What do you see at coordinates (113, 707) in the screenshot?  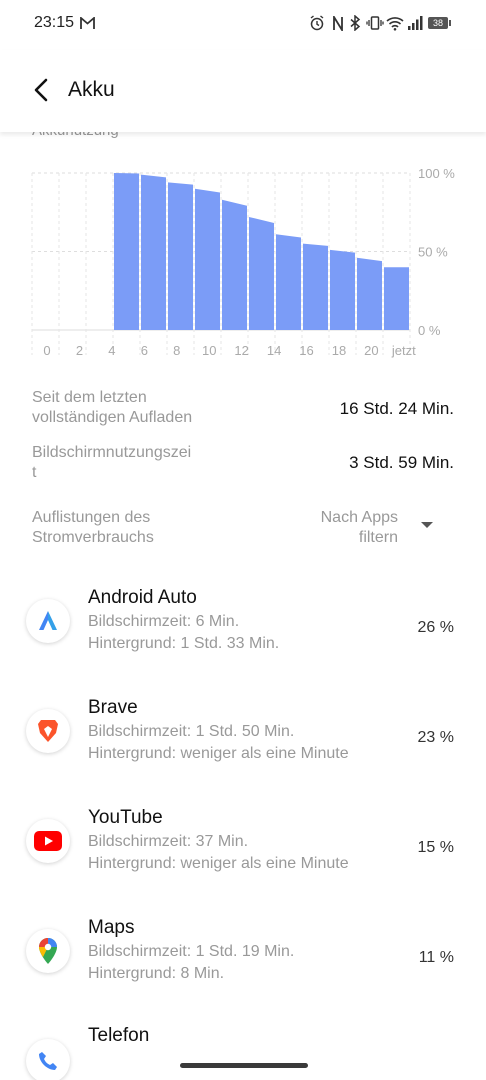 I see `app-name: Brave` at bounding box center [113, 707].